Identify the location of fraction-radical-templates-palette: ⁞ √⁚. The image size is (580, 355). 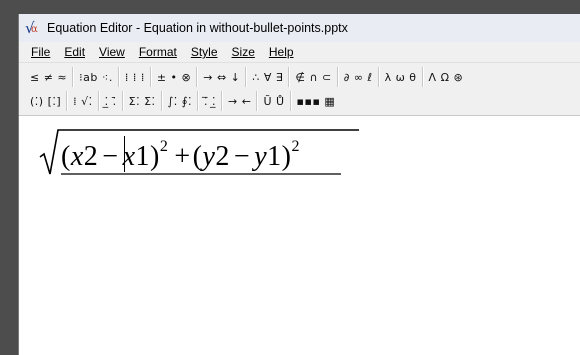
(83, 101).